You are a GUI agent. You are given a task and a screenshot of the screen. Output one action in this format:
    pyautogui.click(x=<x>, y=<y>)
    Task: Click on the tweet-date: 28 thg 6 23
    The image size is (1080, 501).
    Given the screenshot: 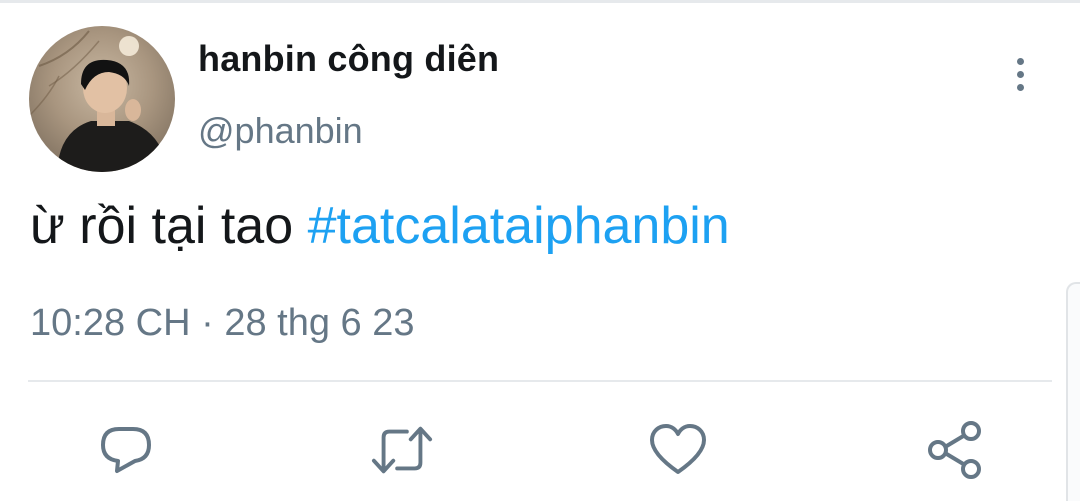 What is the action you would take?
    pyautogui.click(x=319, y=323)
    